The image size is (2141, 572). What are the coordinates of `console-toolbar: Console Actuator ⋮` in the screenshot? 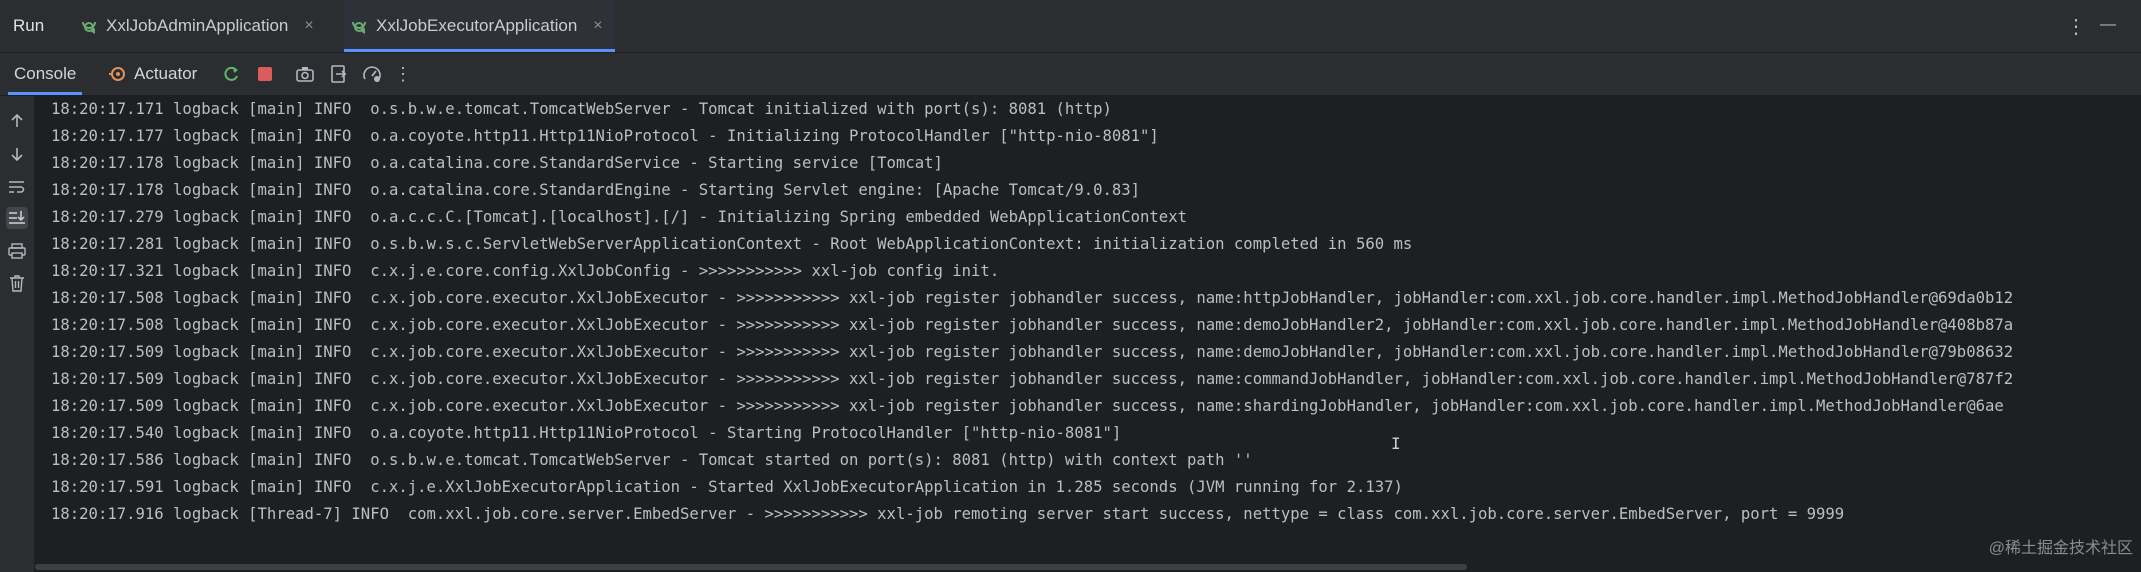 It's located at (1070, 74).